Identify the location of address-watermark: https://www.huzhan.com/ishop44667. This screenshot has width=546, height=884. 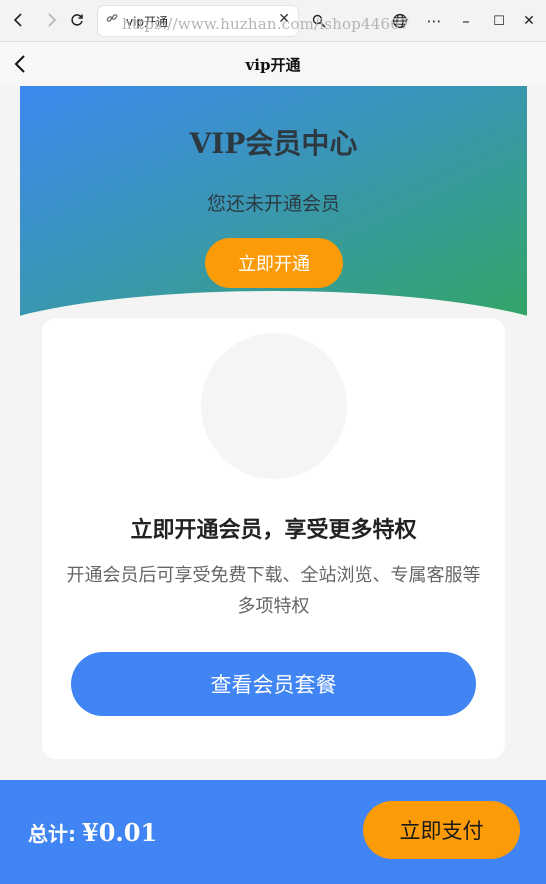
(266, 24).